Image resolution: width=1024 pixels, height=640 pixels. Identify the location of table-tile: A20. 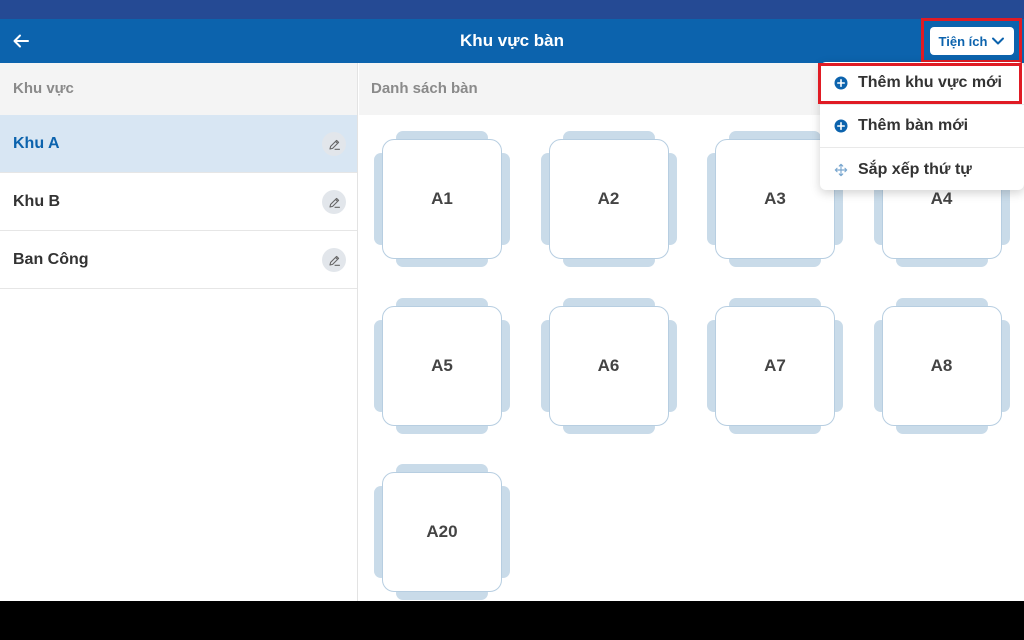
(442, 532).